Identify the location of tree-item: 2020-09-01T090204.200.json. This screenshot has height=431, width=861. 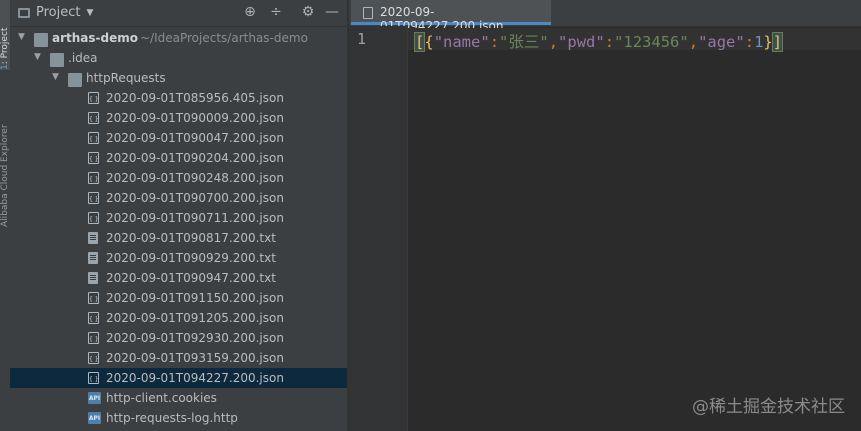
(178, 158).